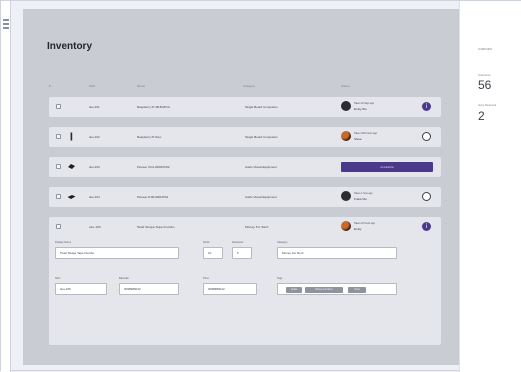 The image size is (521, 372). What do you see at coordinates (141, 86) in the screenshot?
I see `col-header-name: Name` at bounding box center [141, 86].